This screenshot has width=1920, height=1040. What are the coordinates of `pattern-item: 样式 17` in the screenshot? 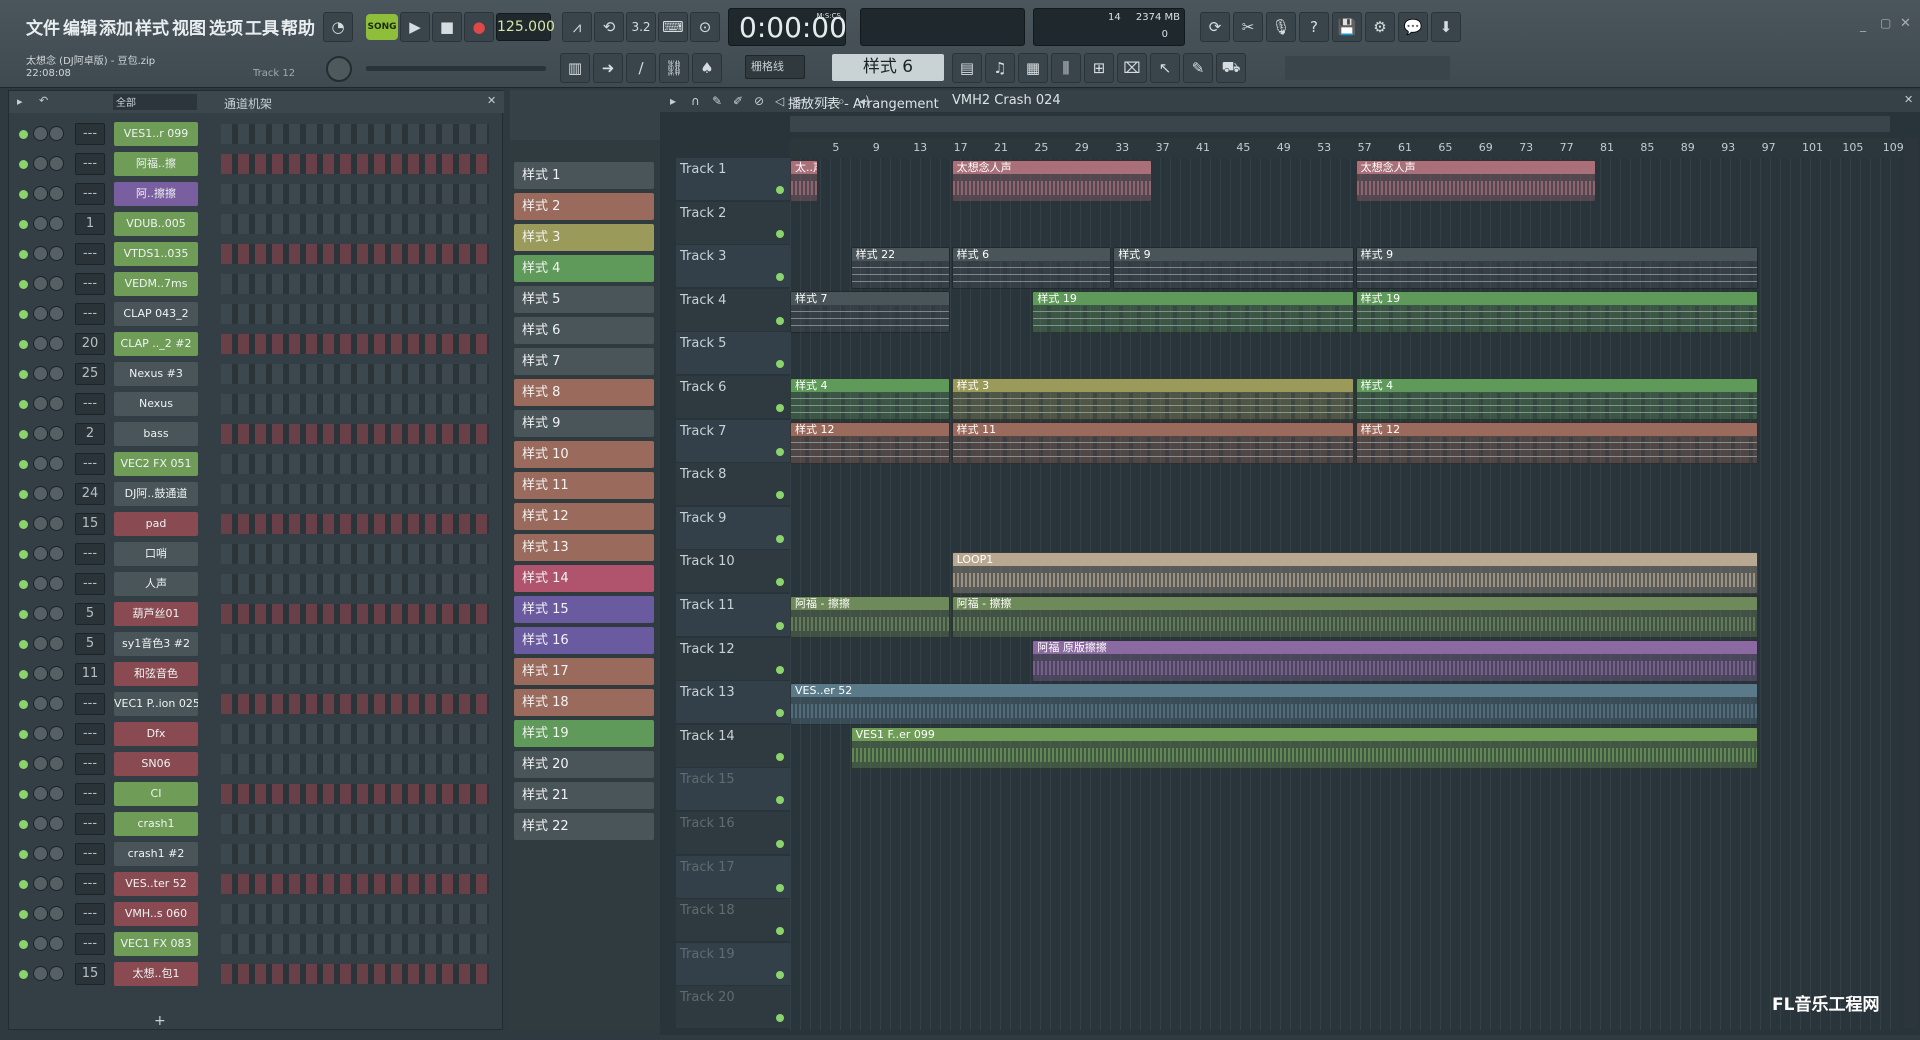 It's located at (584, 671).